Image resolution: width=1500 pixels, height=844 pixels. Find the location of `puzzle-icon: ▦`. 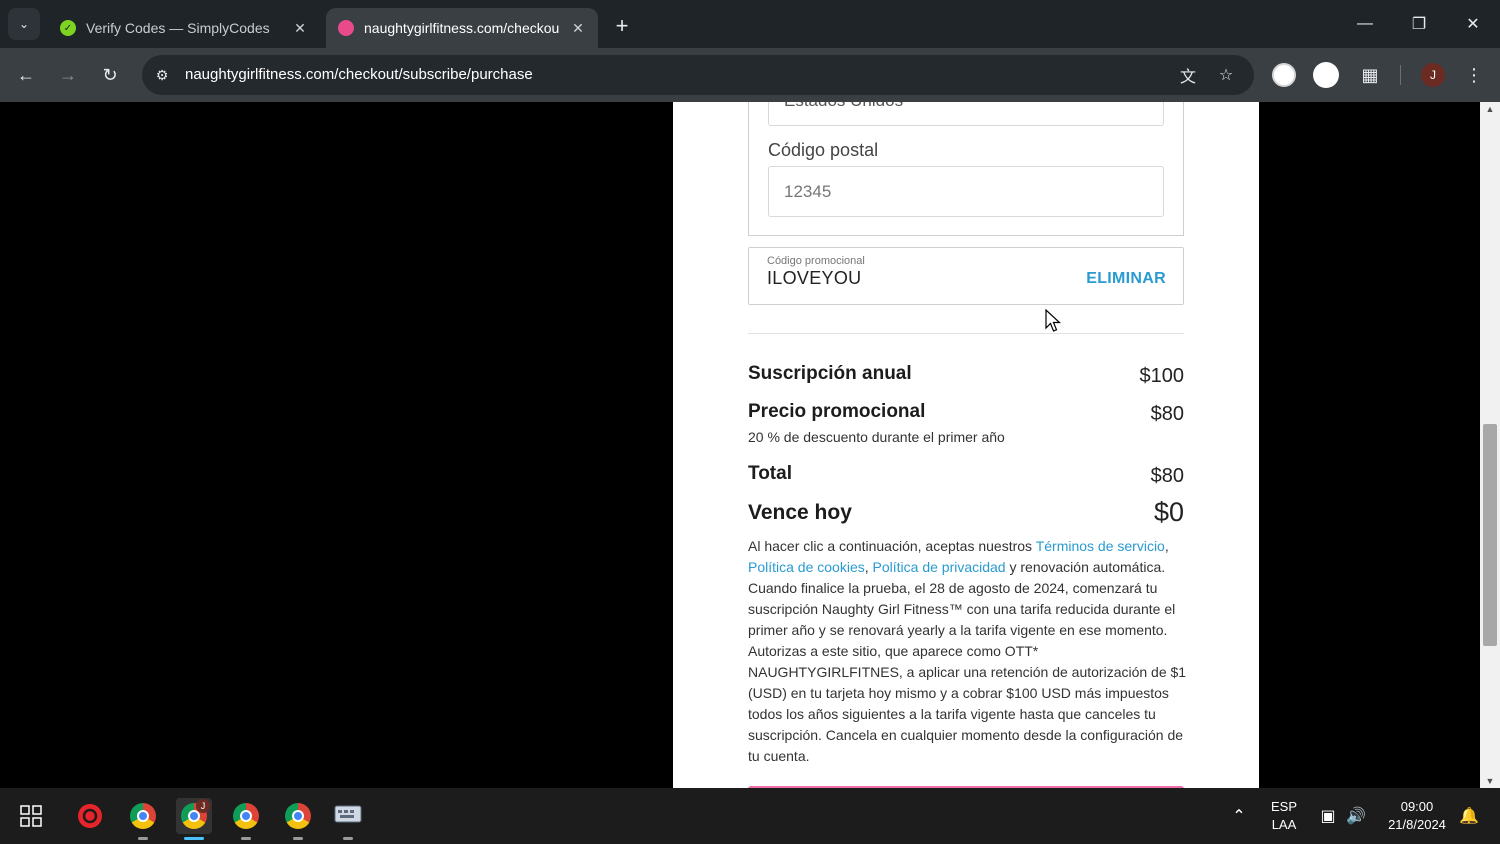

puzzle-icon: ▦ is located at coordinates (1370, 74).